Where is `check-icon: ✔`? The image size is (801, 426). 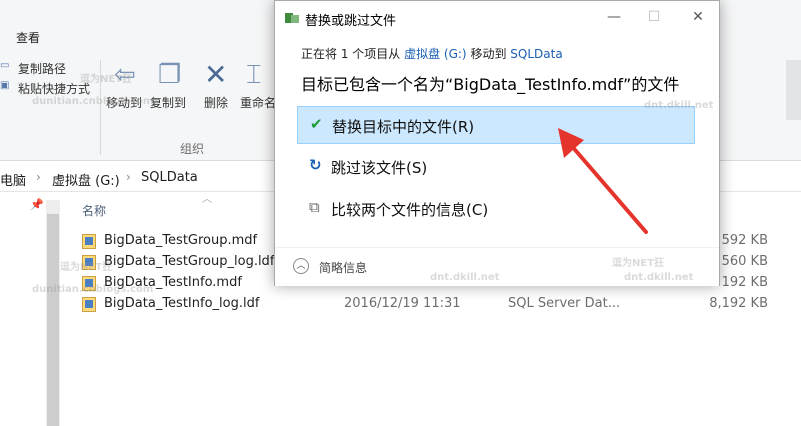
check-icon: ✔ is located at coordinates (316, 124).